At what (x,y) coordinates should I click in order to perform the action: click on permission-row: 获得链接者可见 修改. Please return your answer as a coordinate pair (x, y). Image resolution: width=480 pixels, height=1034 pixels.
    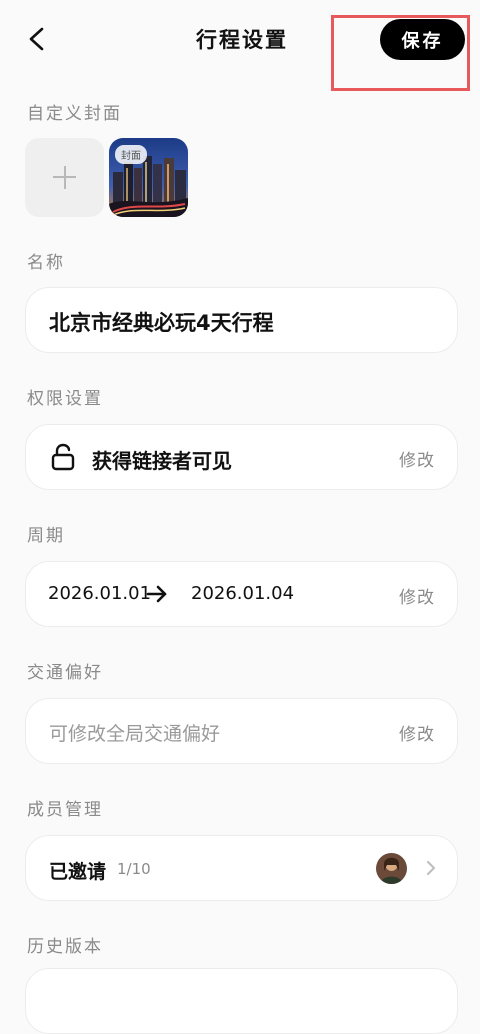
    Looking at the image, I should click on (241, 457).